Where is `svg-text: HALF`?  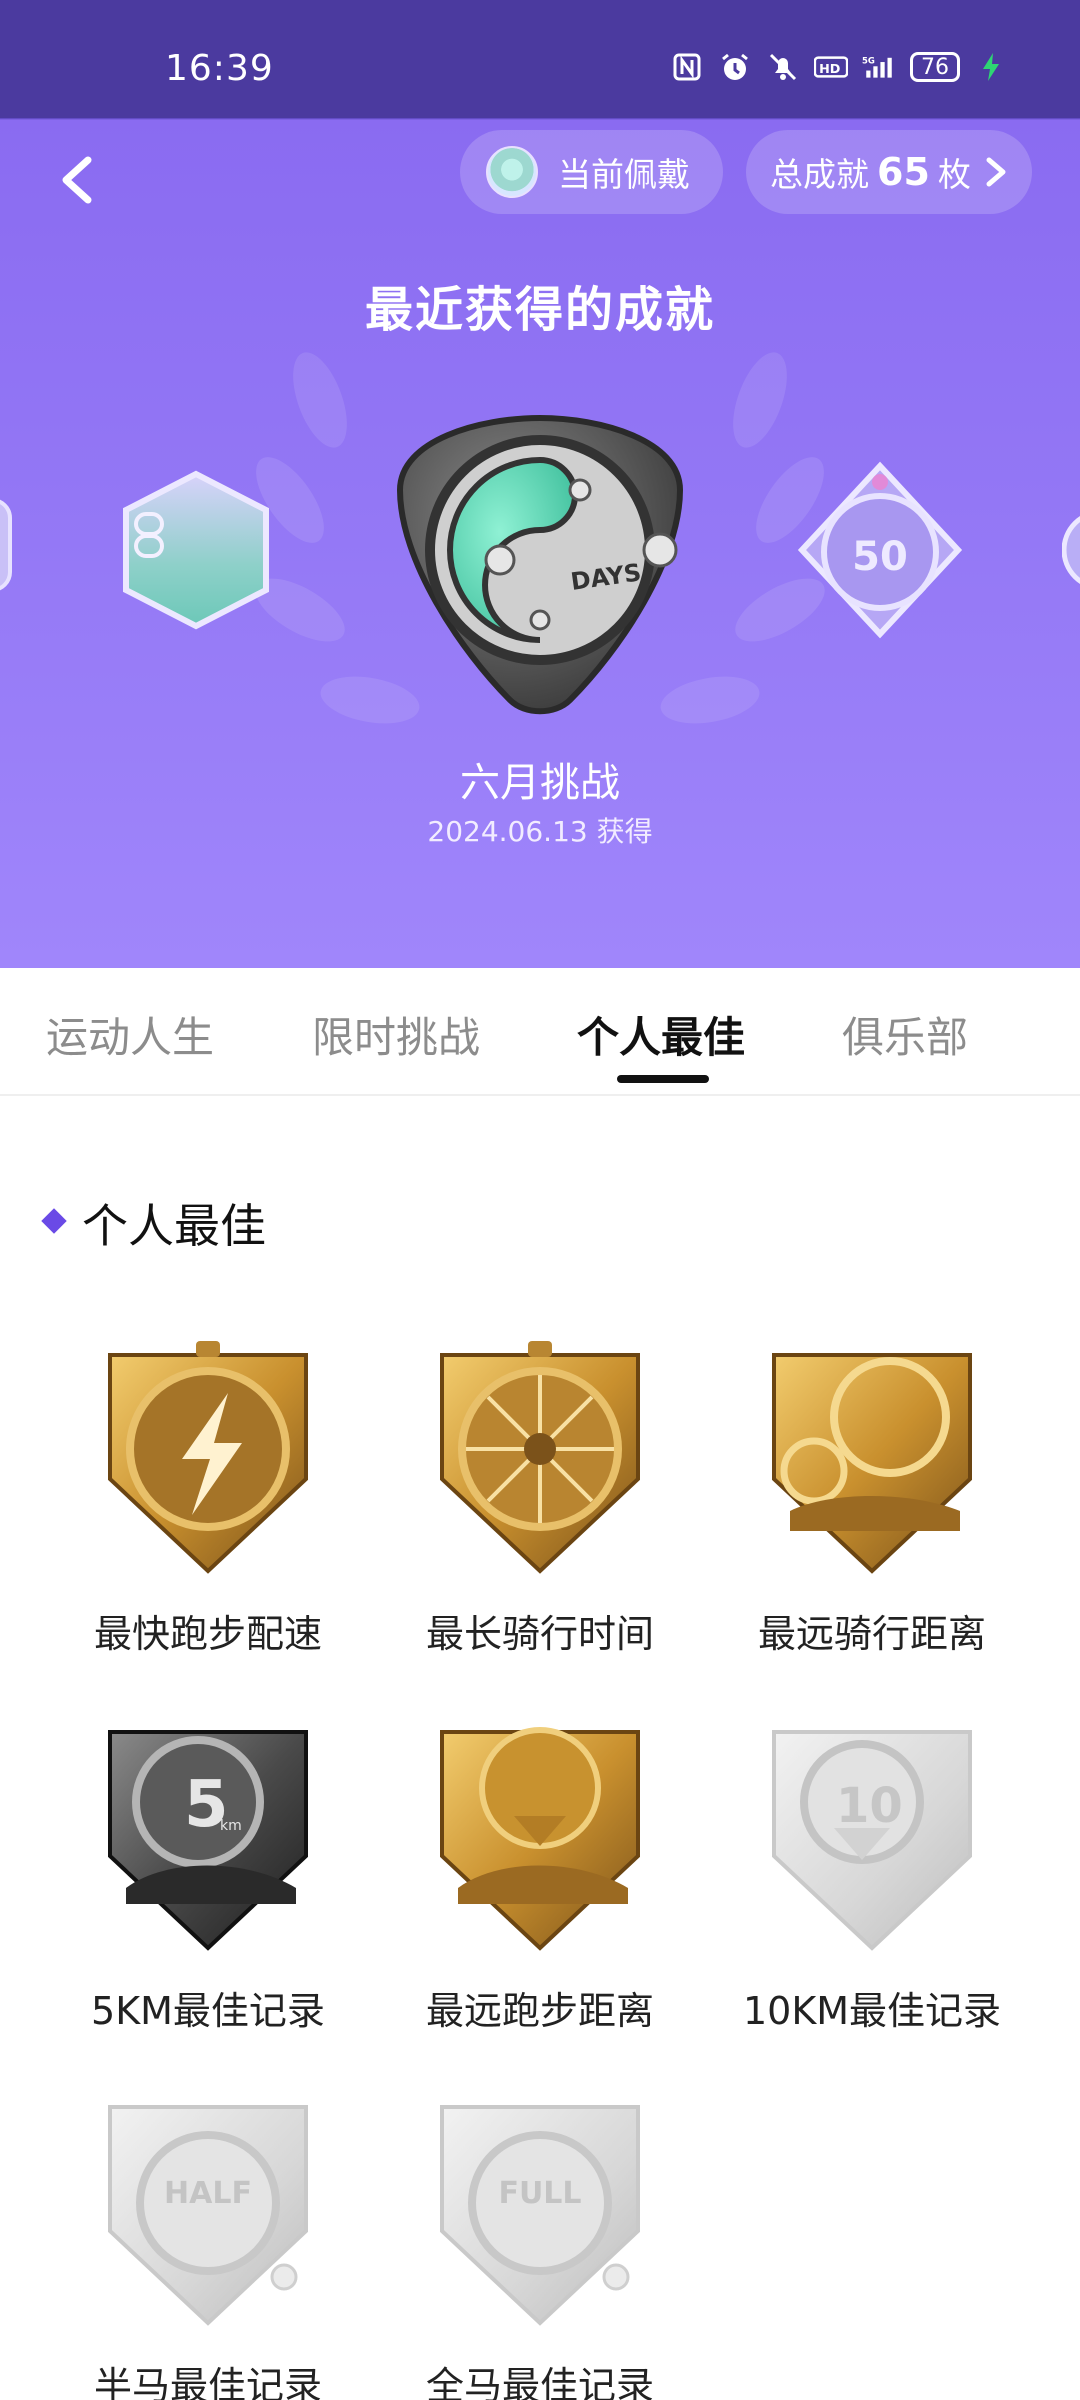
svg-text: HALF is located at coordinates (208, 2193).